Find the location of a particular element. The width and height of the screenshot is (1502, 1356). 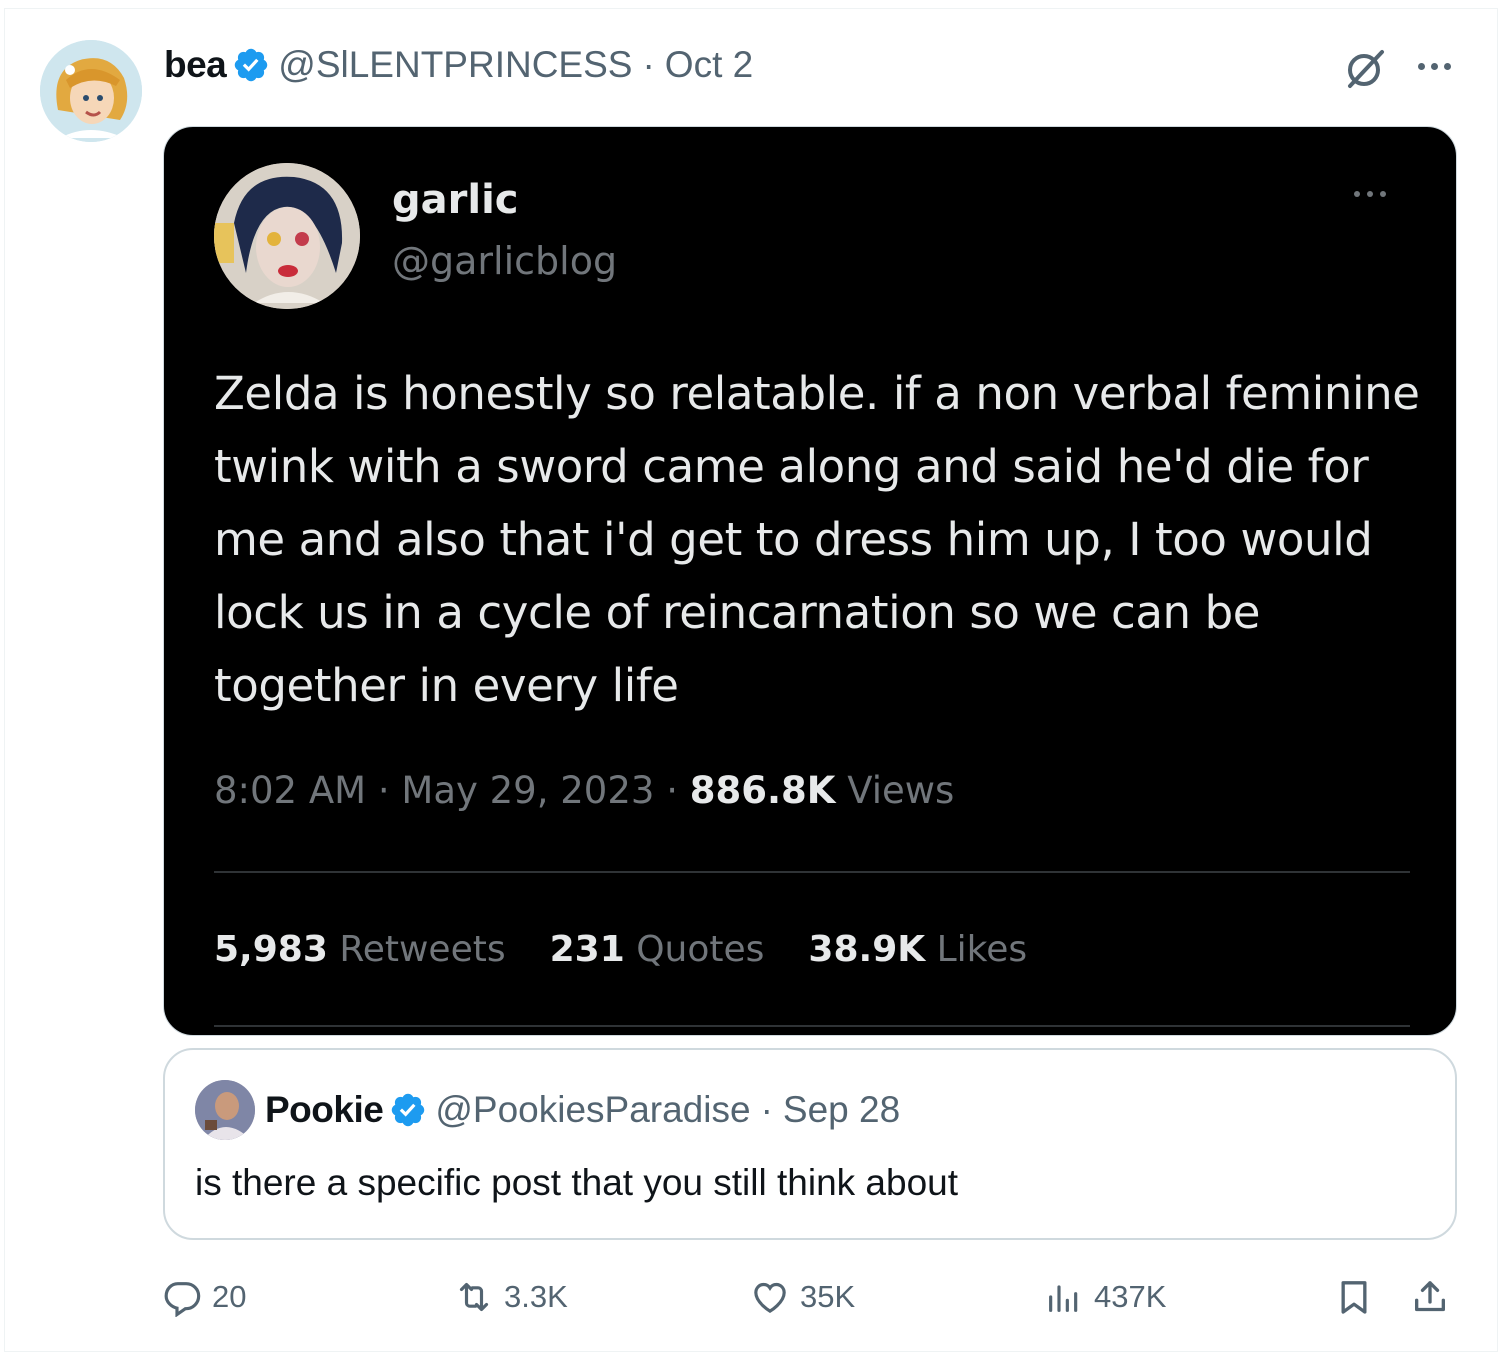

repost-count: 3.3K is located at coordinates (536, 1296).